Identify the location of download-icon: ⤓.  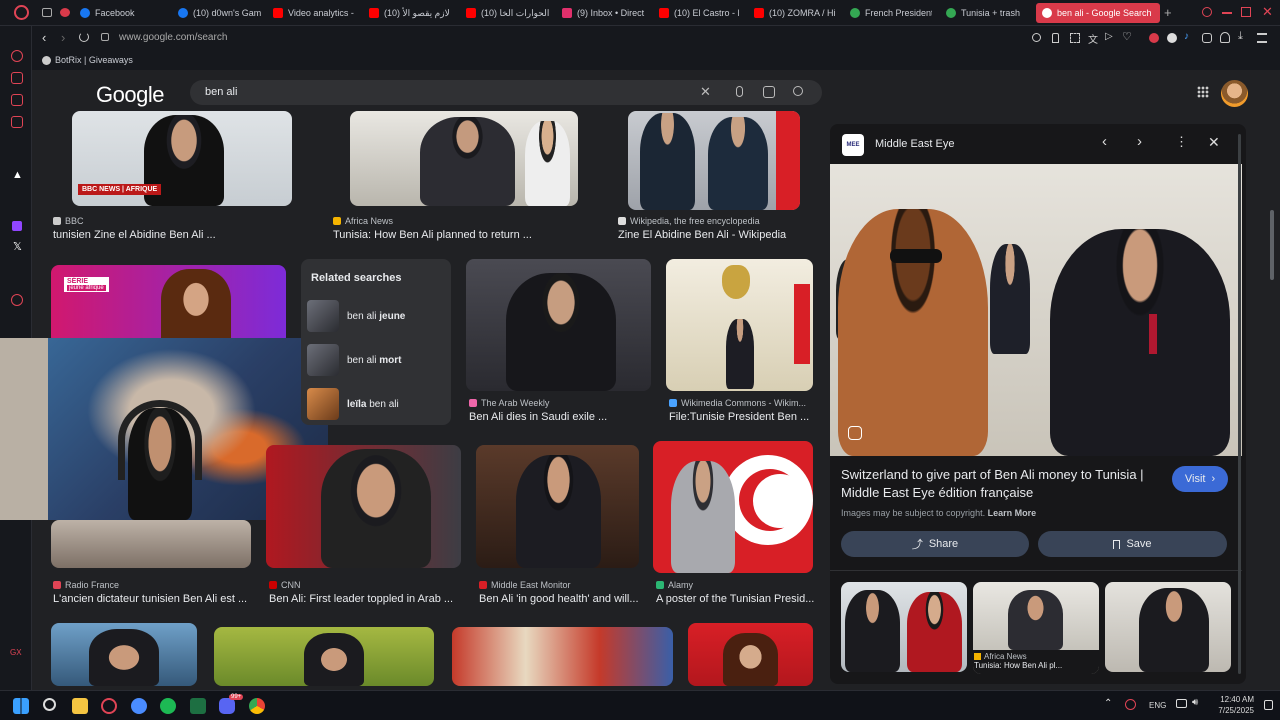
(1240, 36).